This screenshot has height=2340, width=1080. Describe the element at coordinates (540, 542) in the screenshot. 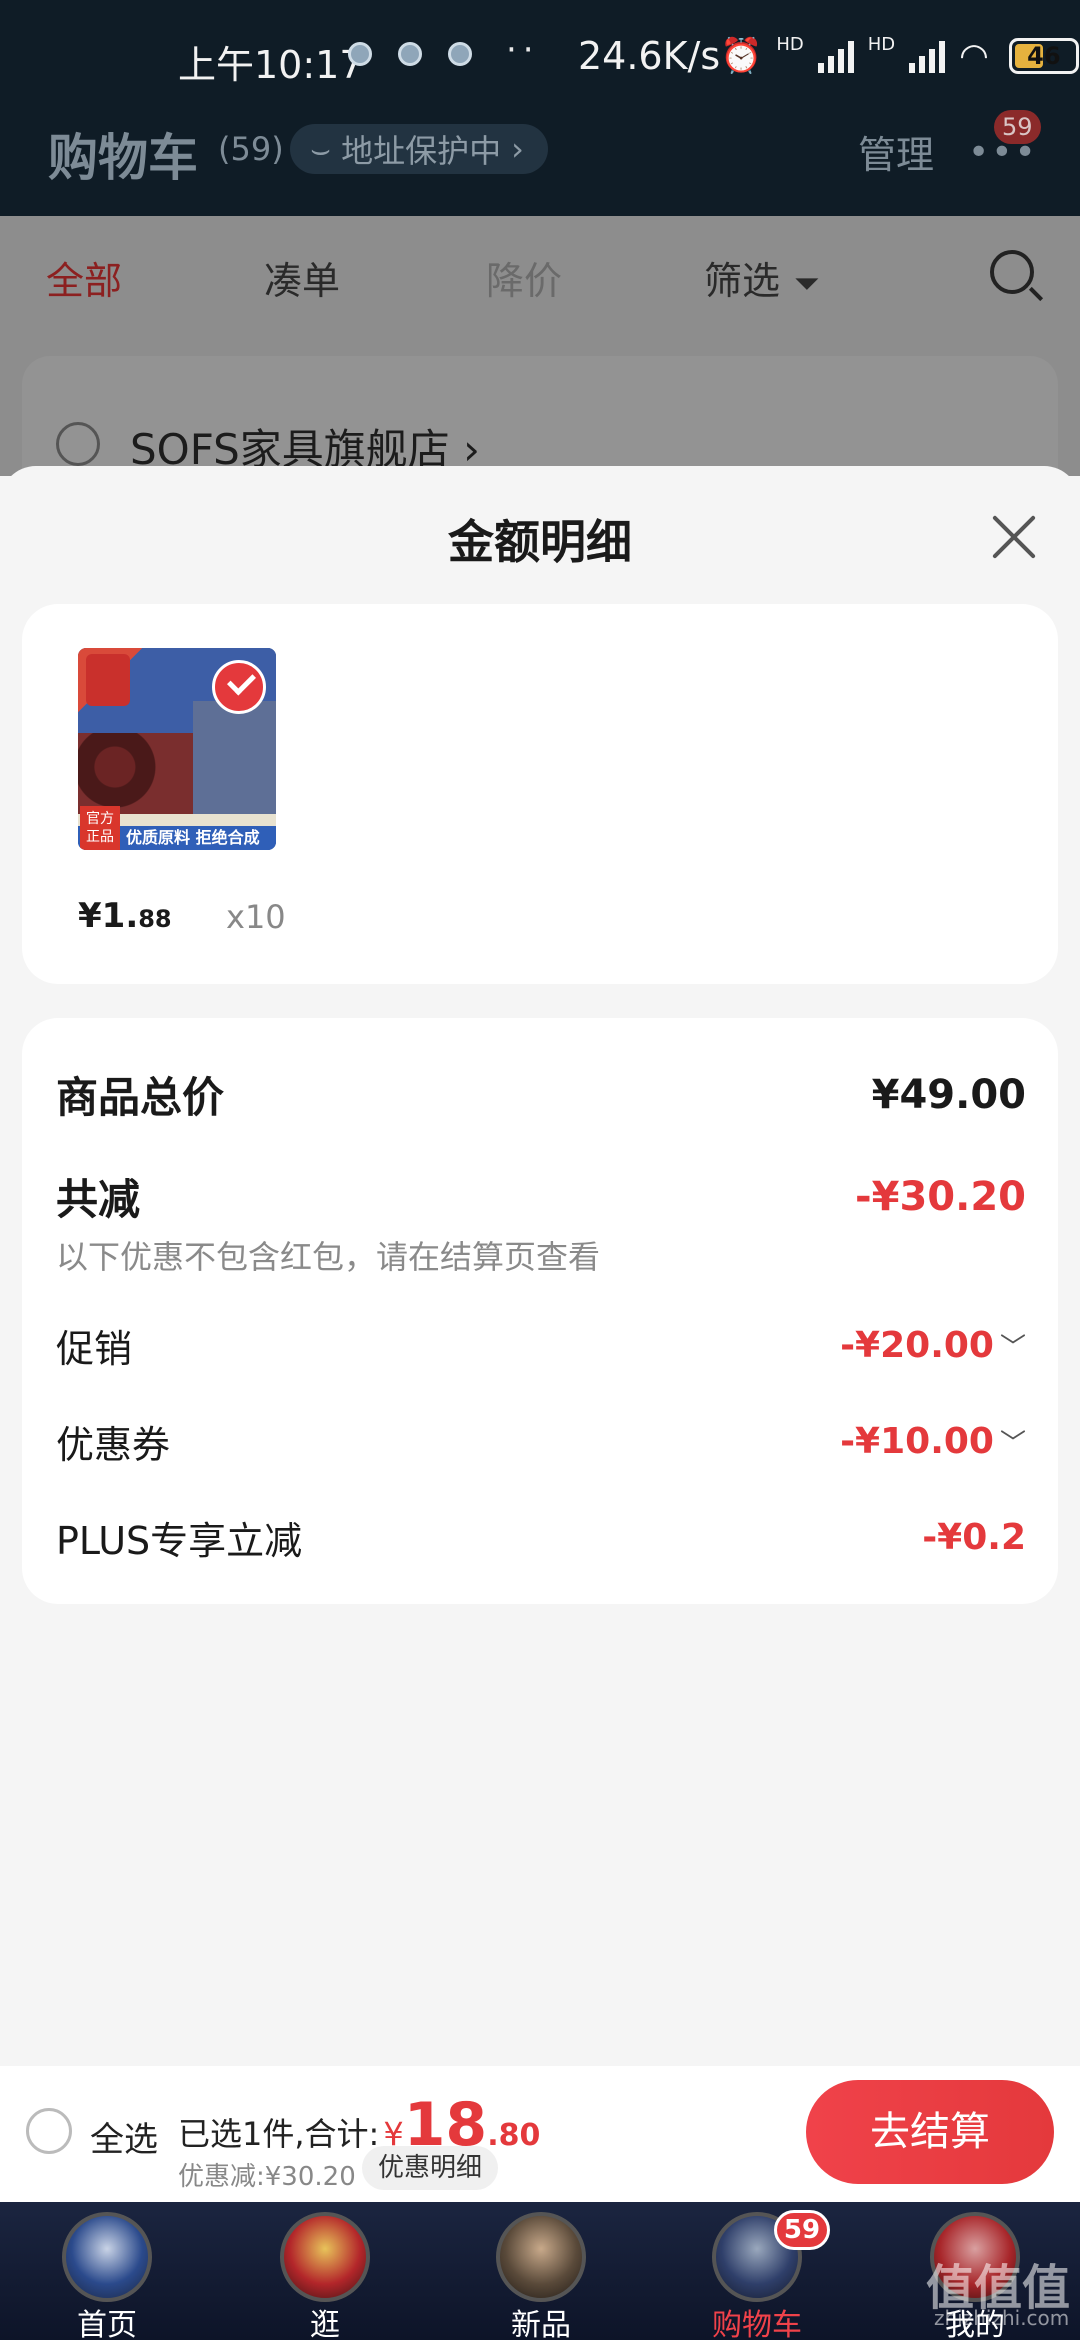

I see `sheet-title: 金额明细` at that location.